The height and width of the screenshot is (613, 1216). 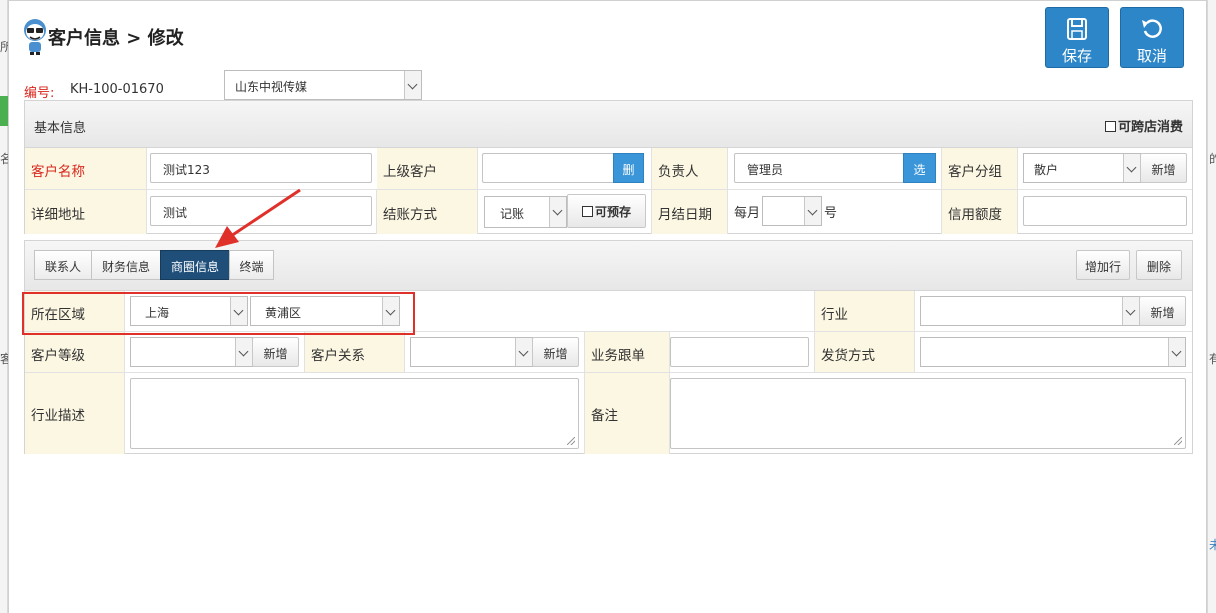 What do you see at coordinates (323, 85) in the screenshot?
I see `company-select: 山东中视传媒` at bounding box center [323, 85].